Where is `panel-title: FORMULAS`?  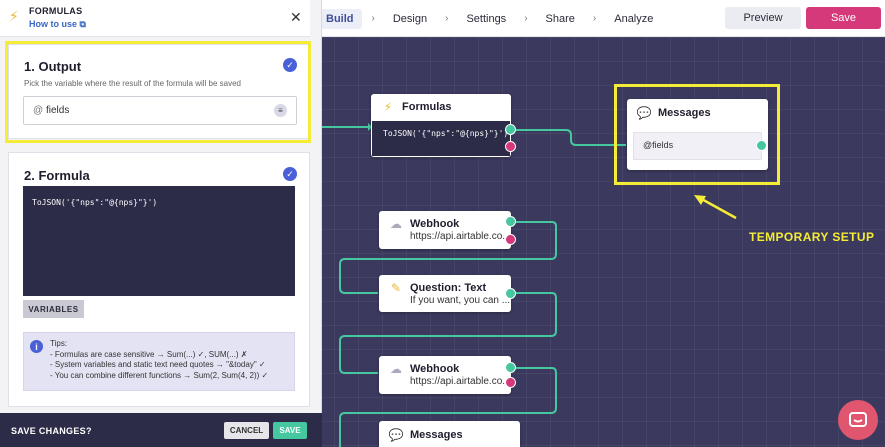
panel-title: FORMULAS is located at coordinates (56, 11).